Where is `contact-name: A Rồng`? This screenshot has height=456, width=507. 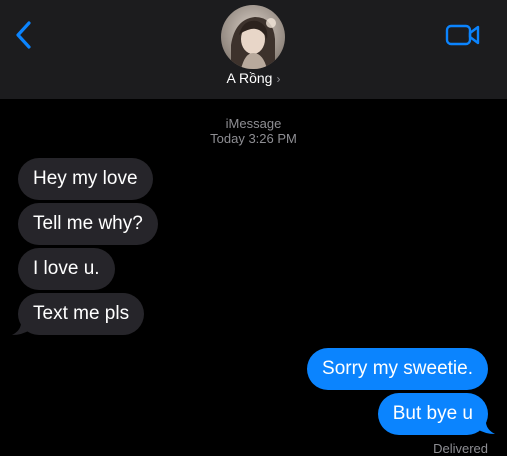 contact-name: A Rồng is located at coordinates (249, 78).